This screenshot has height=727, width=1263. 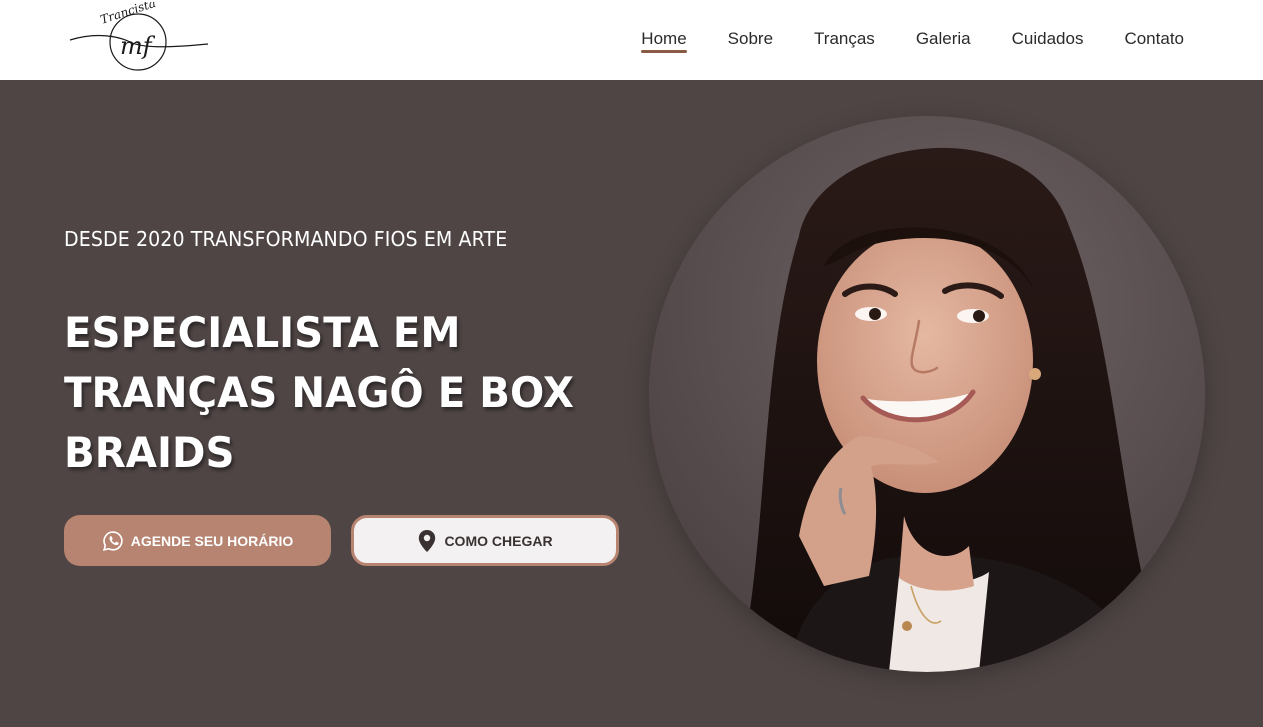 I want to click on nav-contato: Contato, so click(x=1154, y=28).